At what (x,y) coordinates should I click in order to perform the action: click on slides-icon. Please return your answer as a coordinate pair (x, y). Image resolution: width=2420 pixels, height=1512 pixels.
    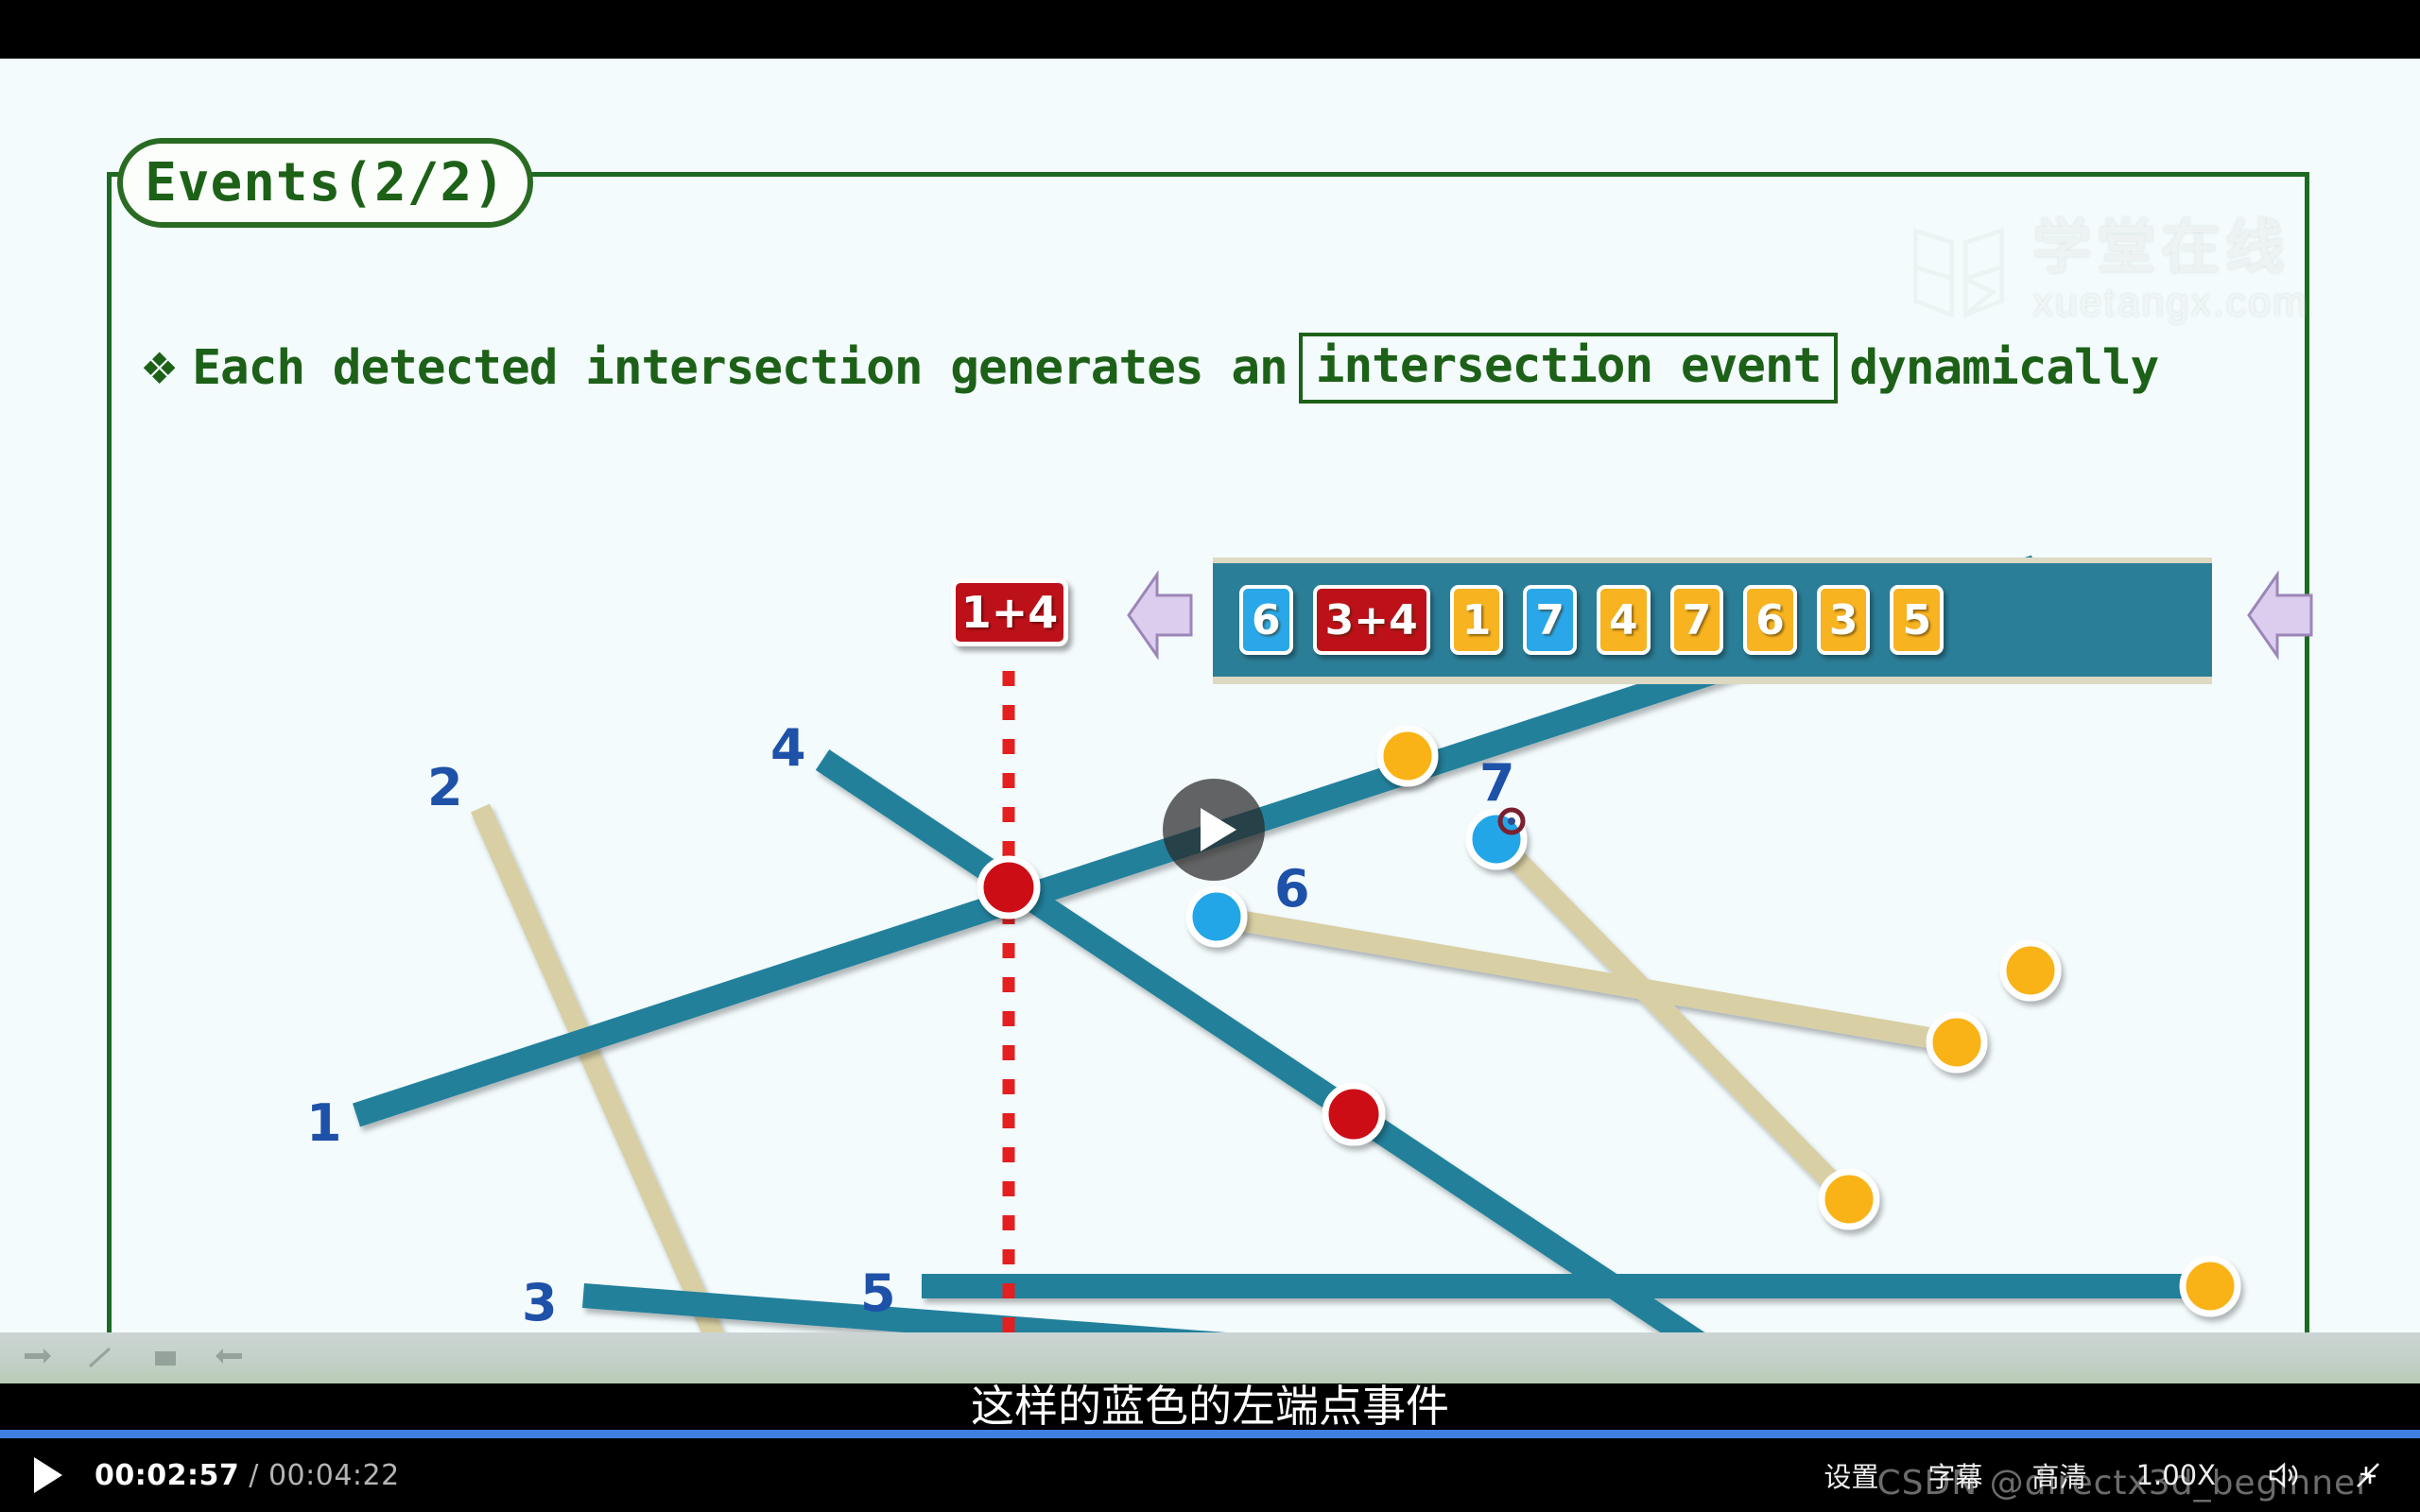
    Looking at the image, I should click on (165, 1358).